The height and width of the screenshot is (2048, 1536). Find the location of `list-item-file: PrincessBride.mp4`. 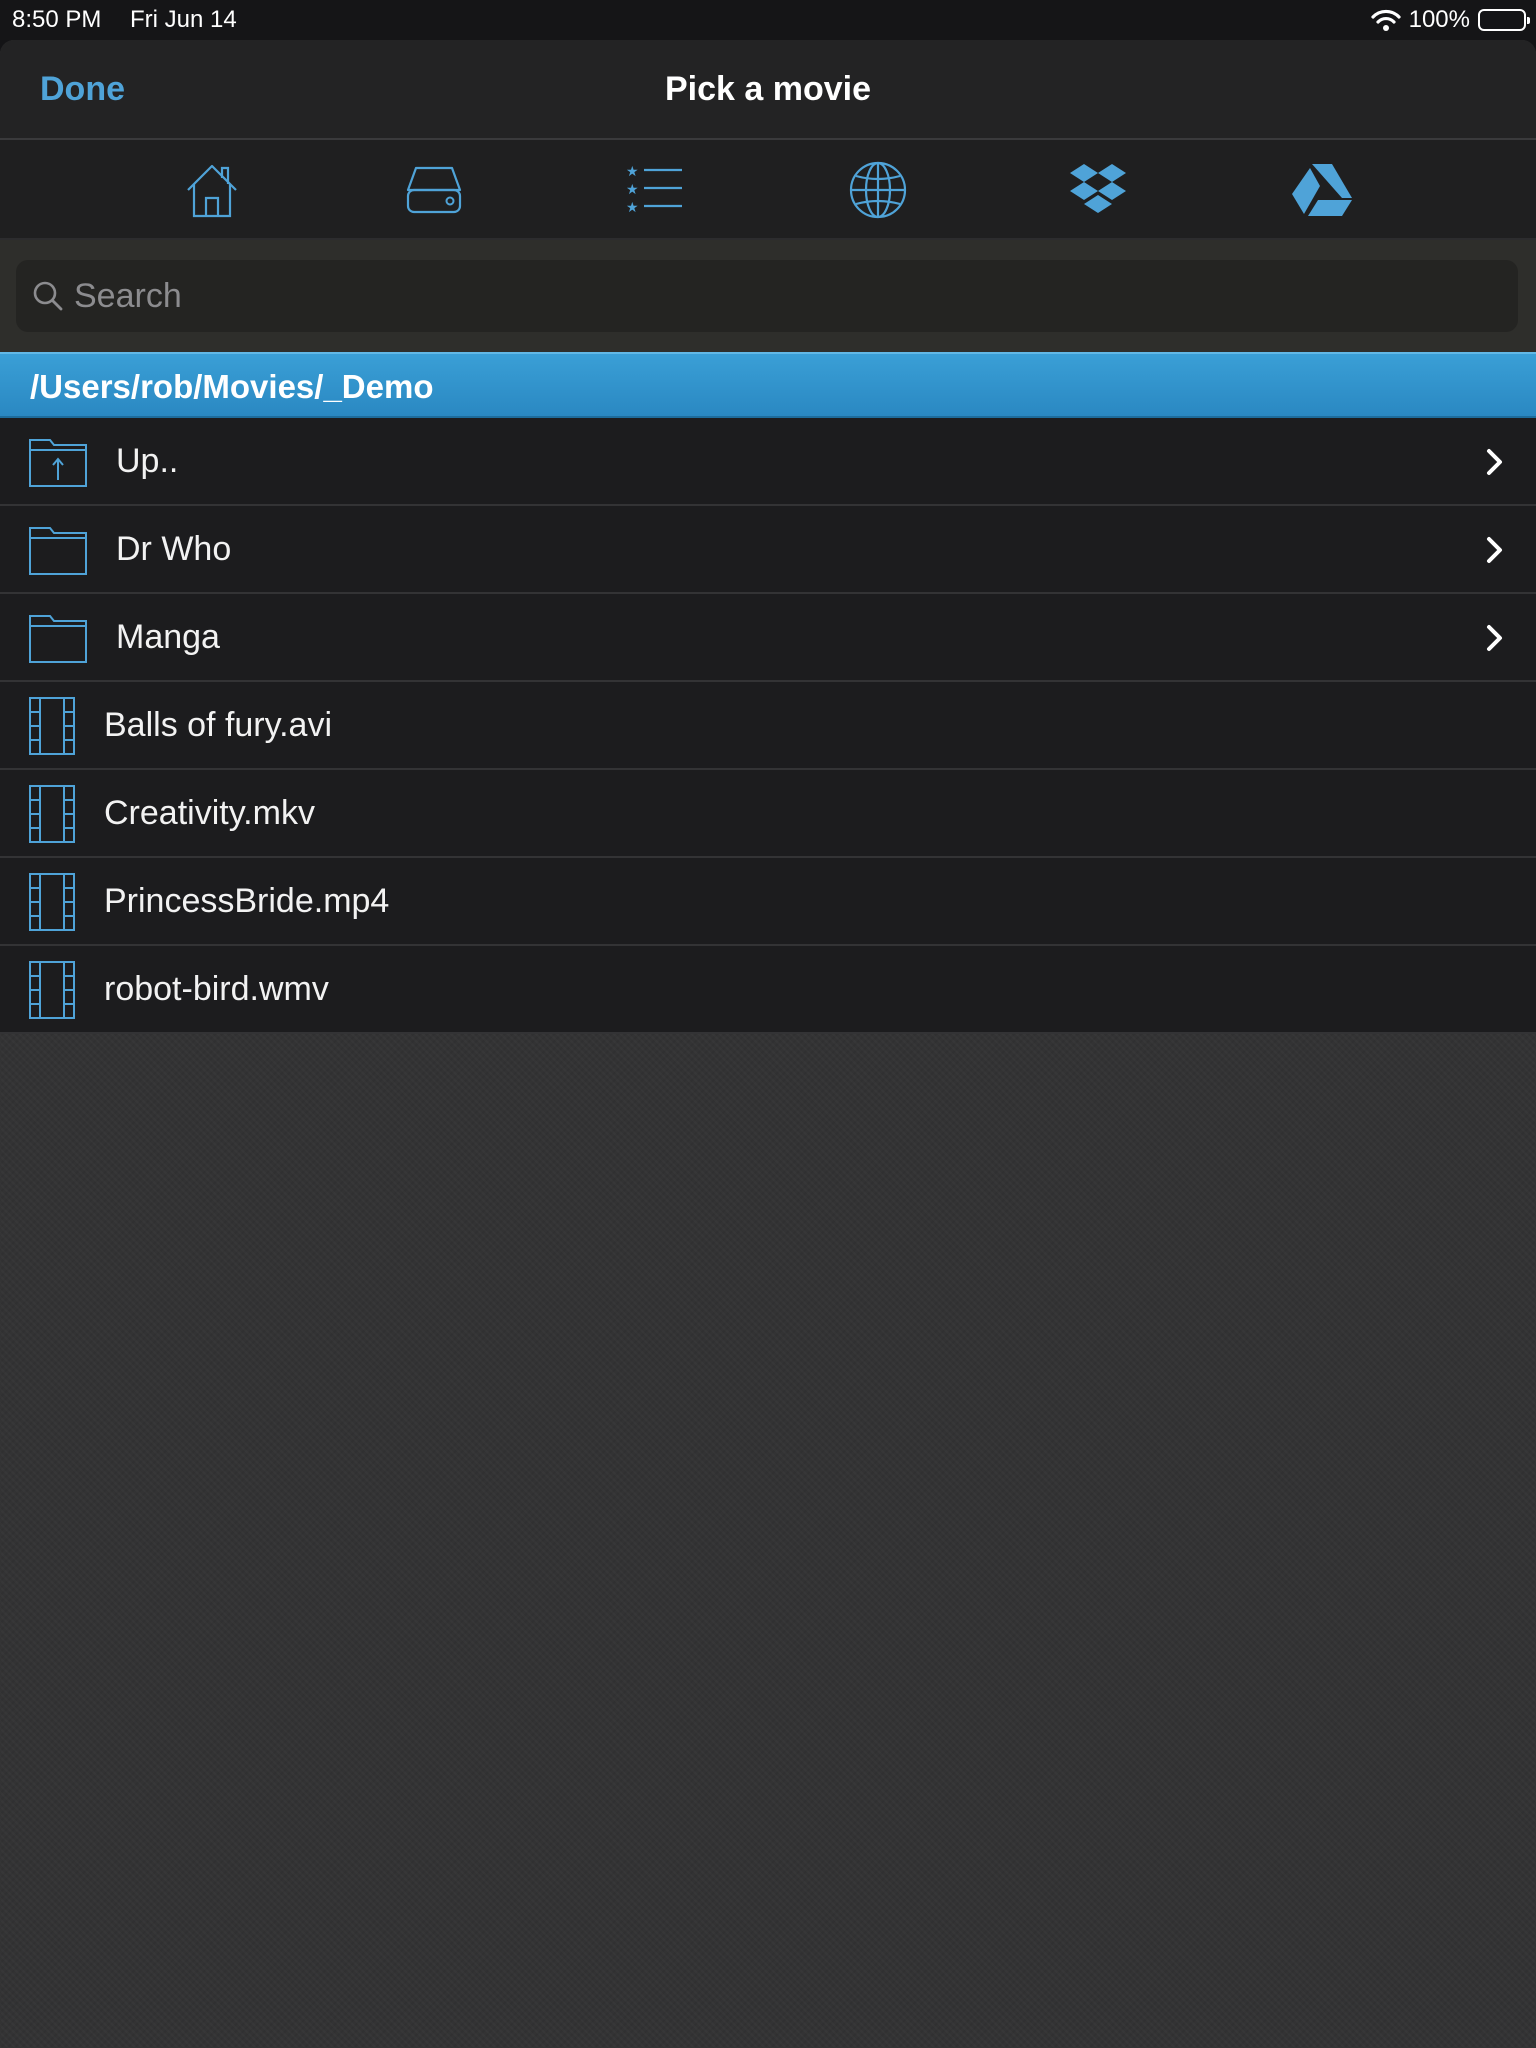

list-item-file: PrincessBride.mp4 is located at coordinates (768, 902).